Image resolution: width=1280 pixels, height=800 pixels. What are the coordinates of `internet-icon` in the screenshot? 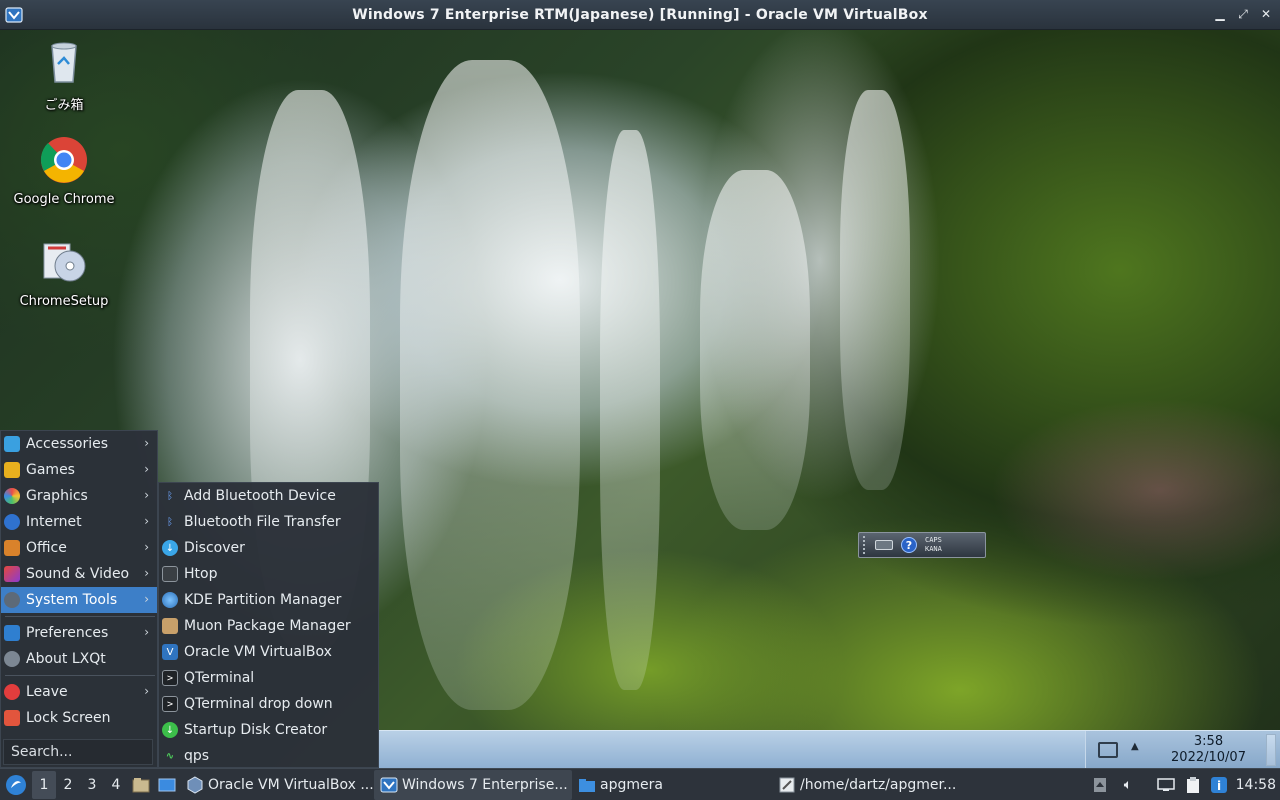 It's located at (12, 522).